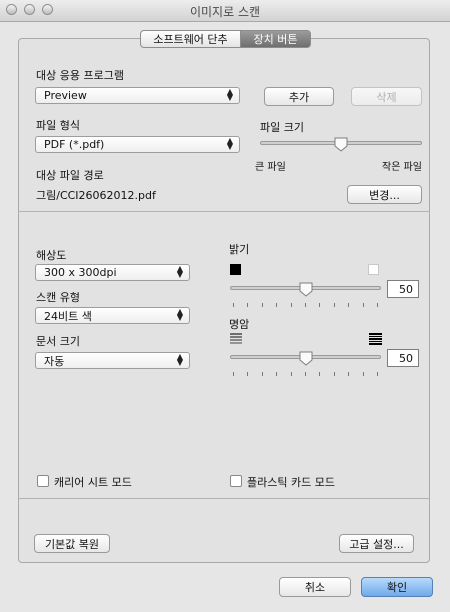 The height and width of the screenshot is (612, 450). I want to click on light-swatch-icon, so click(373, 269).